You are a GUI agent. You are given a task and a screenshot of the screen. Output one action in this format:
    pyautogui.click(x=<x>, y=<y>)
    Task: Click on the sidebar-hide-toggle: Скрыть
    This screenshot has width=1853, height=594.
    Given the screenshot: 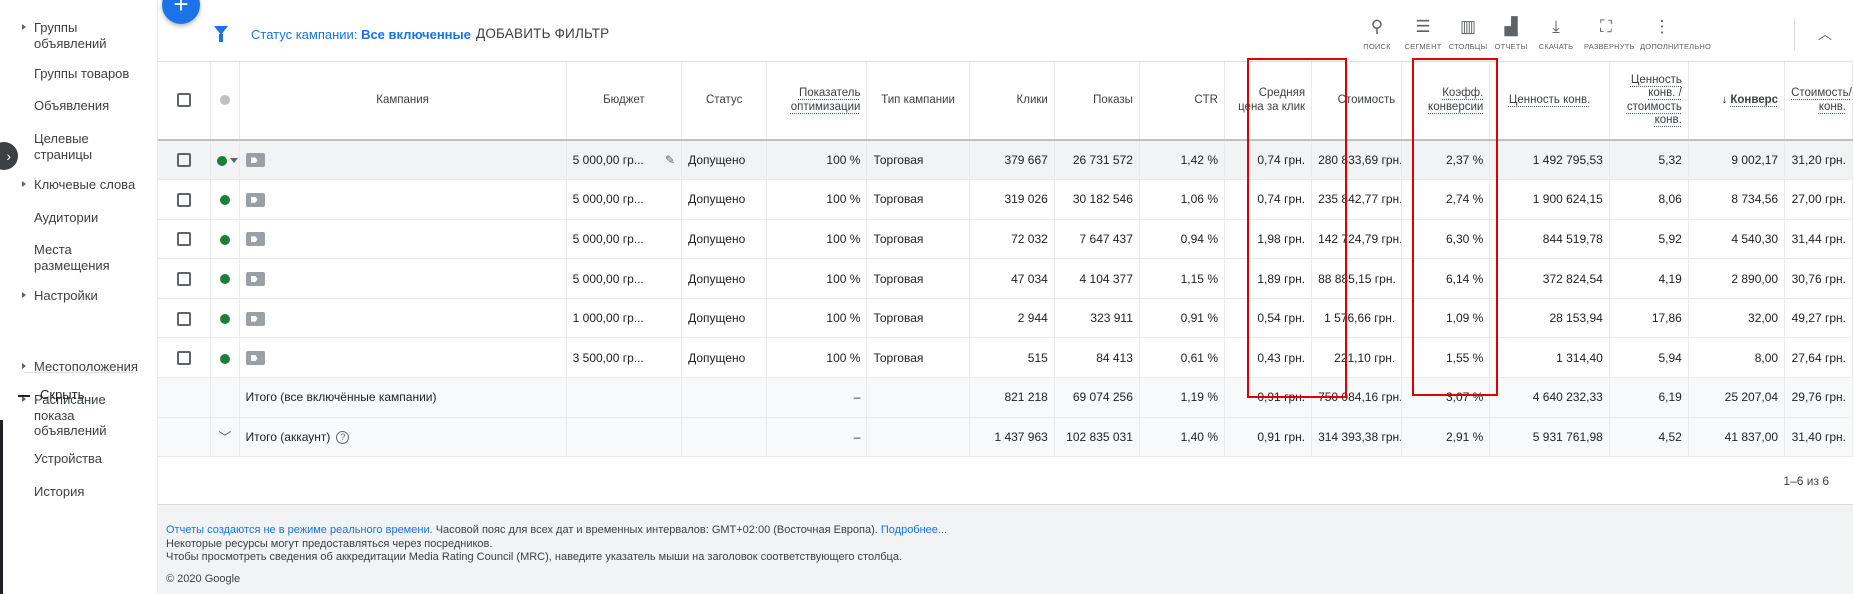 What is the action you would take?
    pyautogui.click(x=51, y=394)
    